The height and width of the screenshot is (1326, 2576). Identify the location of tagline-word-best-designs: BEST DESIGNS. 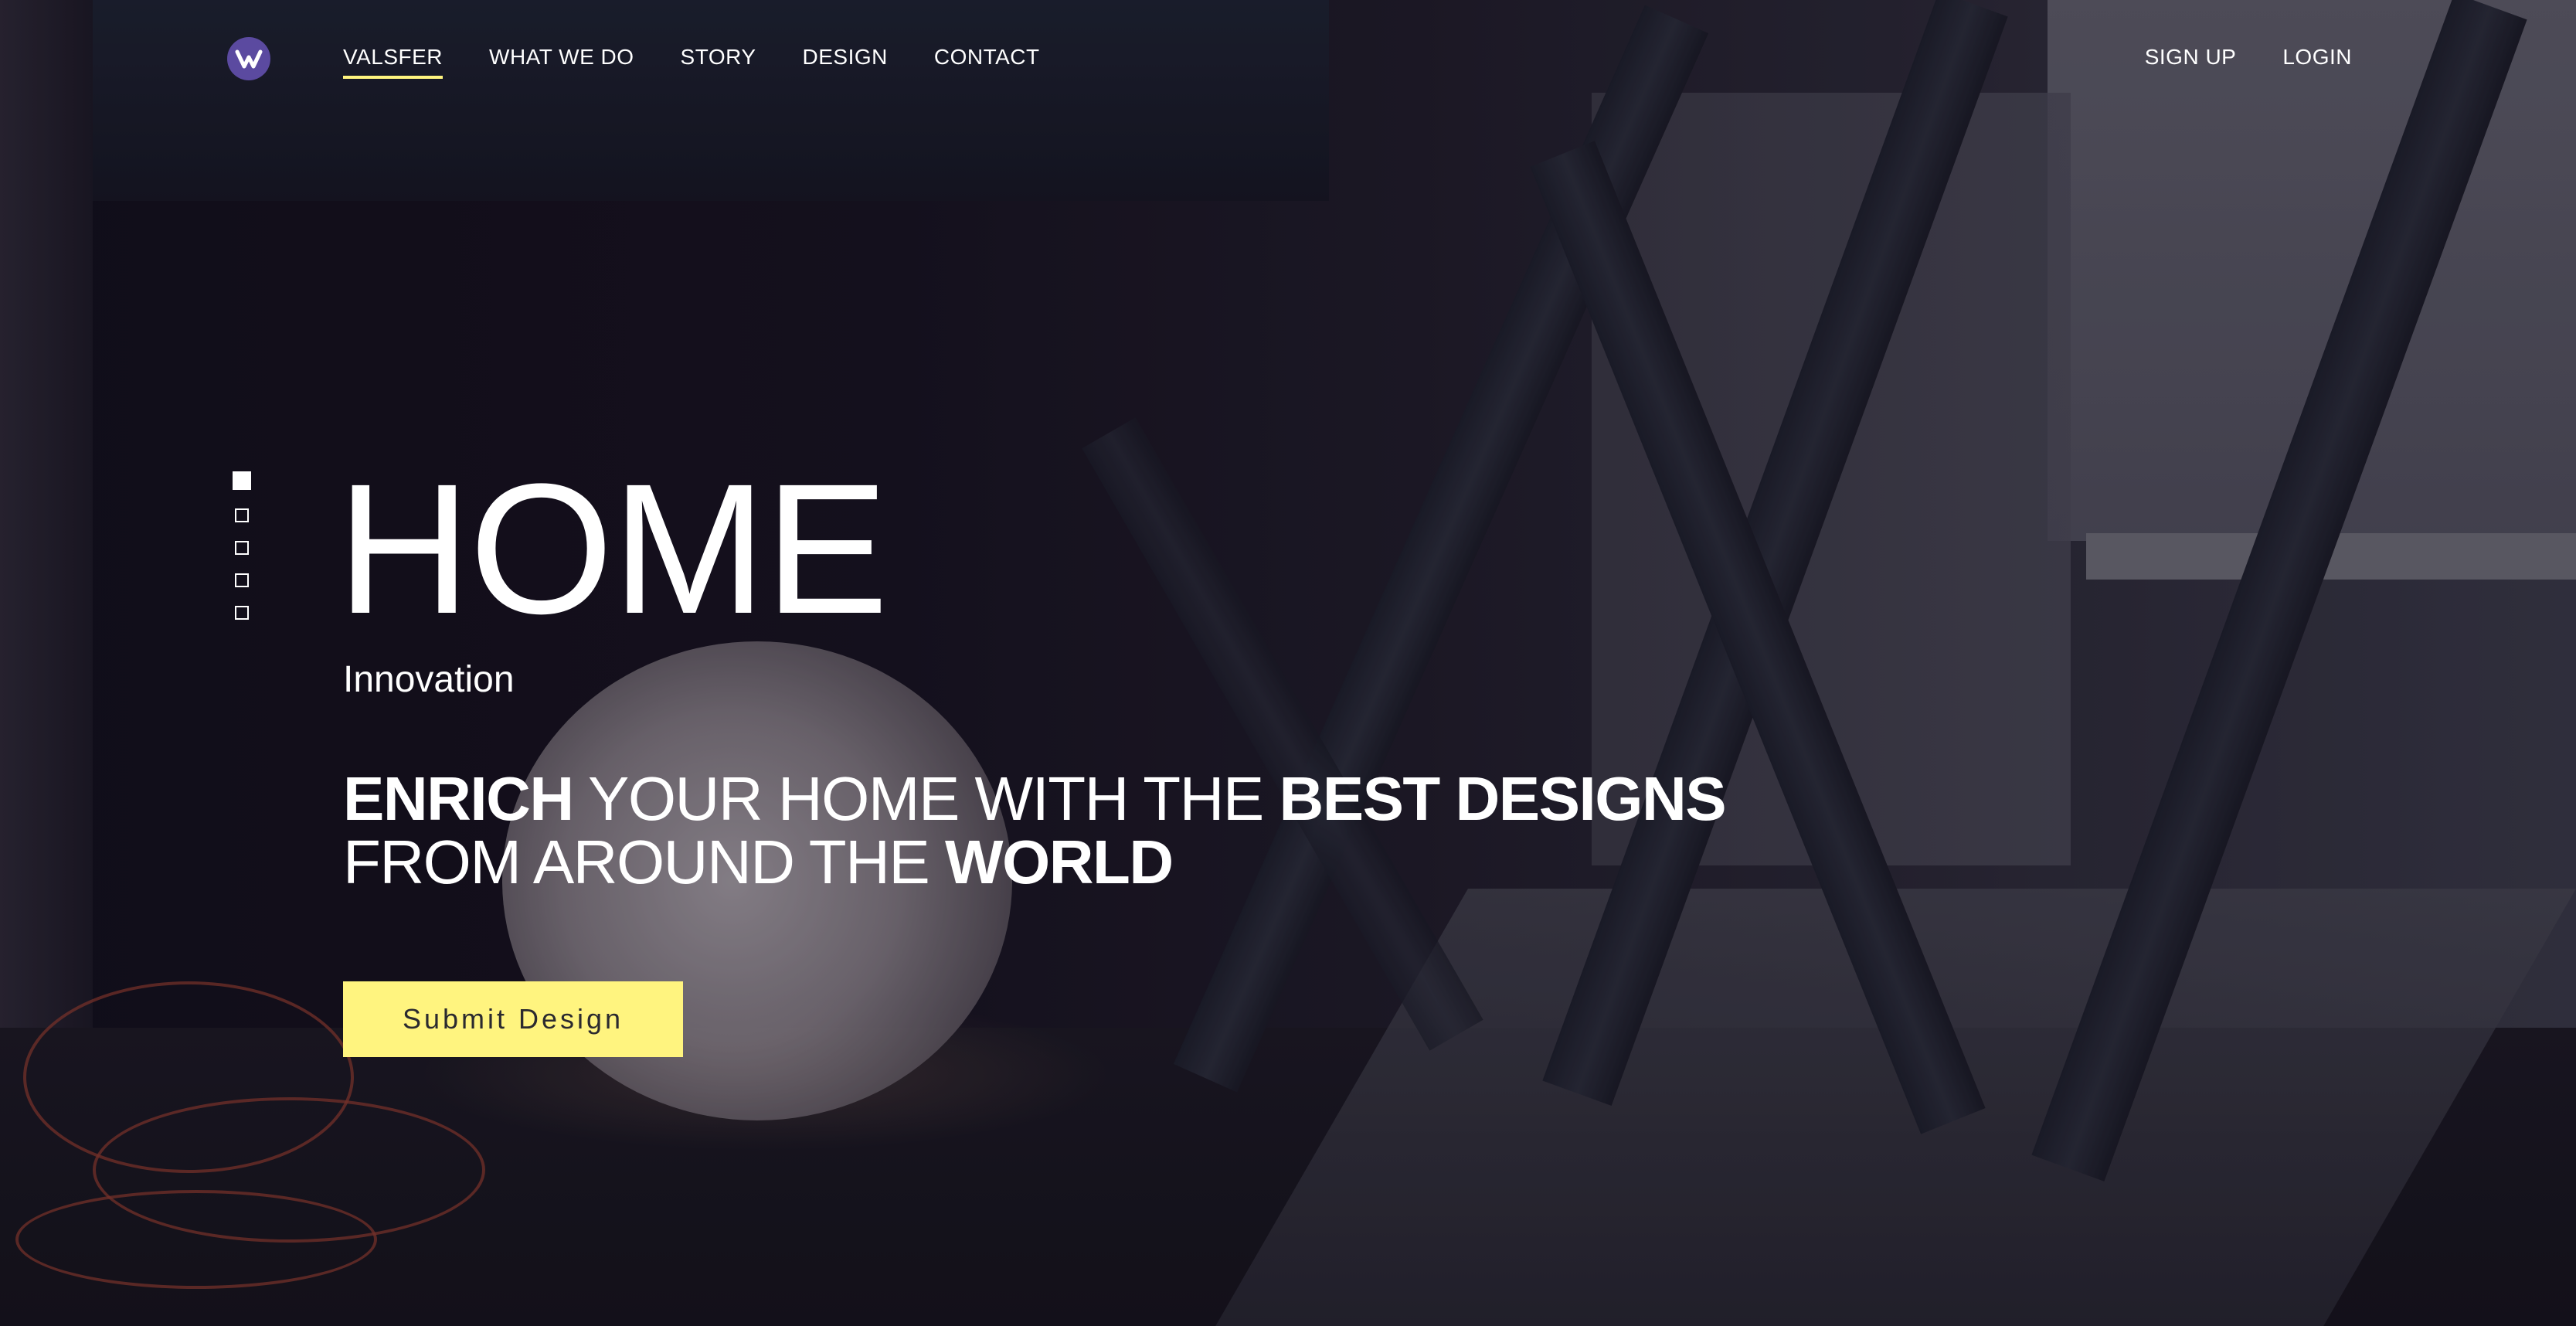
(1502, 799).